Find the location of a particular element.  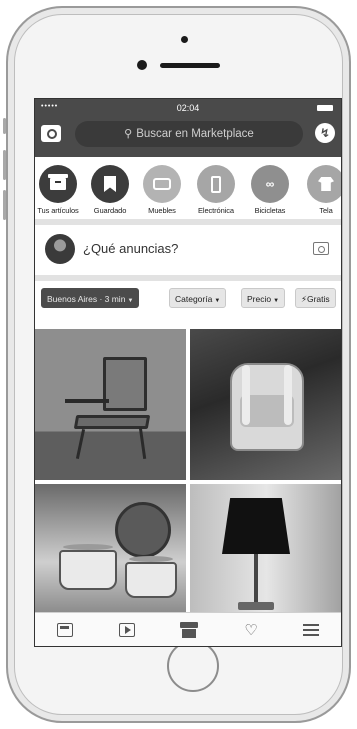

listing-tile-armchair is located at coordinates (110, 404).